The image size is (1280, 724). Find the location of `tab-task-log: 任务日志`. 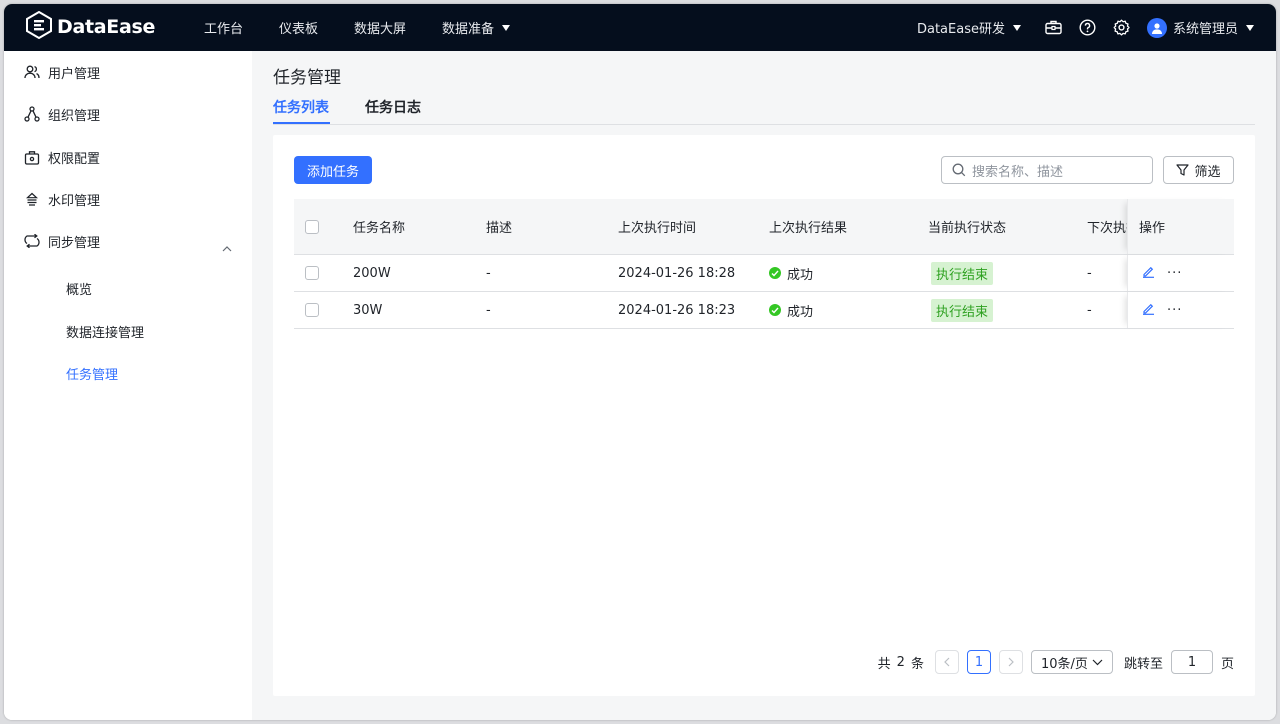

tab-task-log: 任务日志 is located at coordinates (393, 107).